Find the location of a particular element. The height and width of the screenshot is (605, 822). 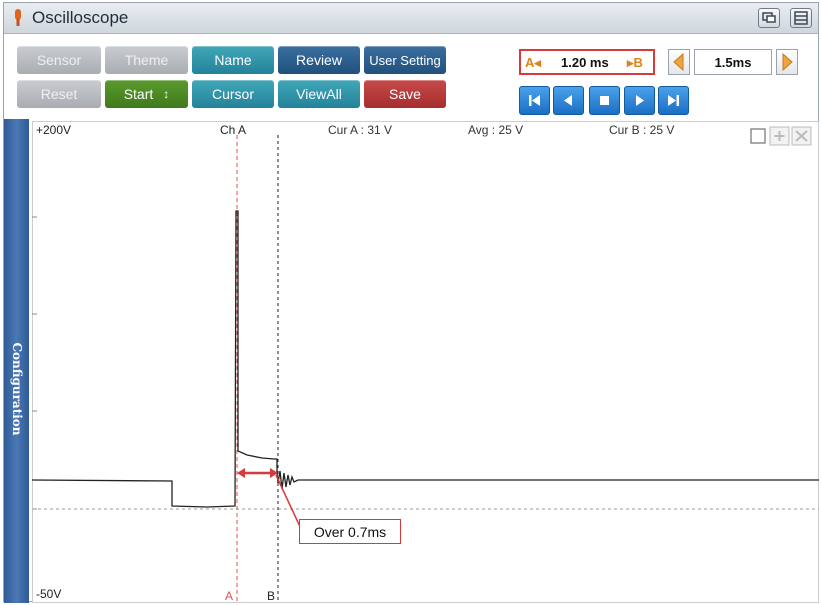

name-button: Name is located at coordinates (233, 60).